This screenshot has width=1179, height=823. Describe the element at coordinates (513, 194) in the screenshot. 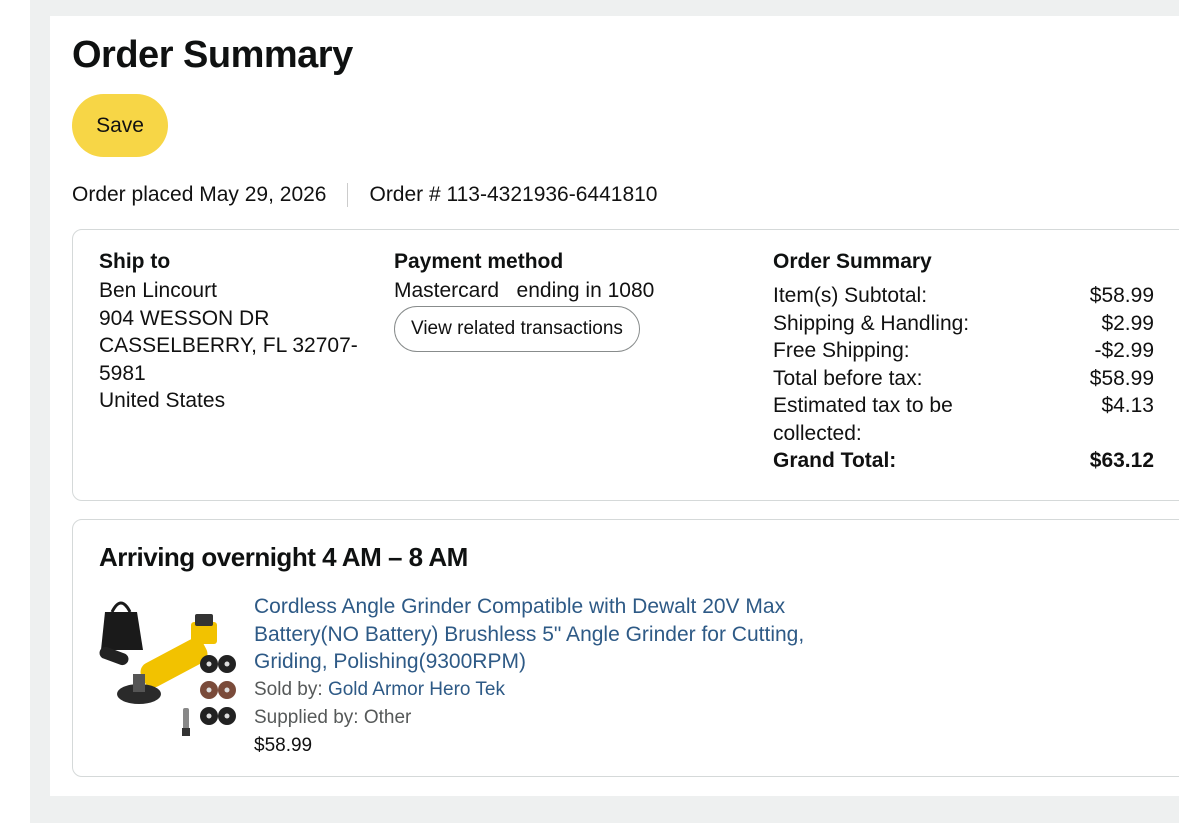

I see `order-number: Order # 113-4321936-6441810` at that location.